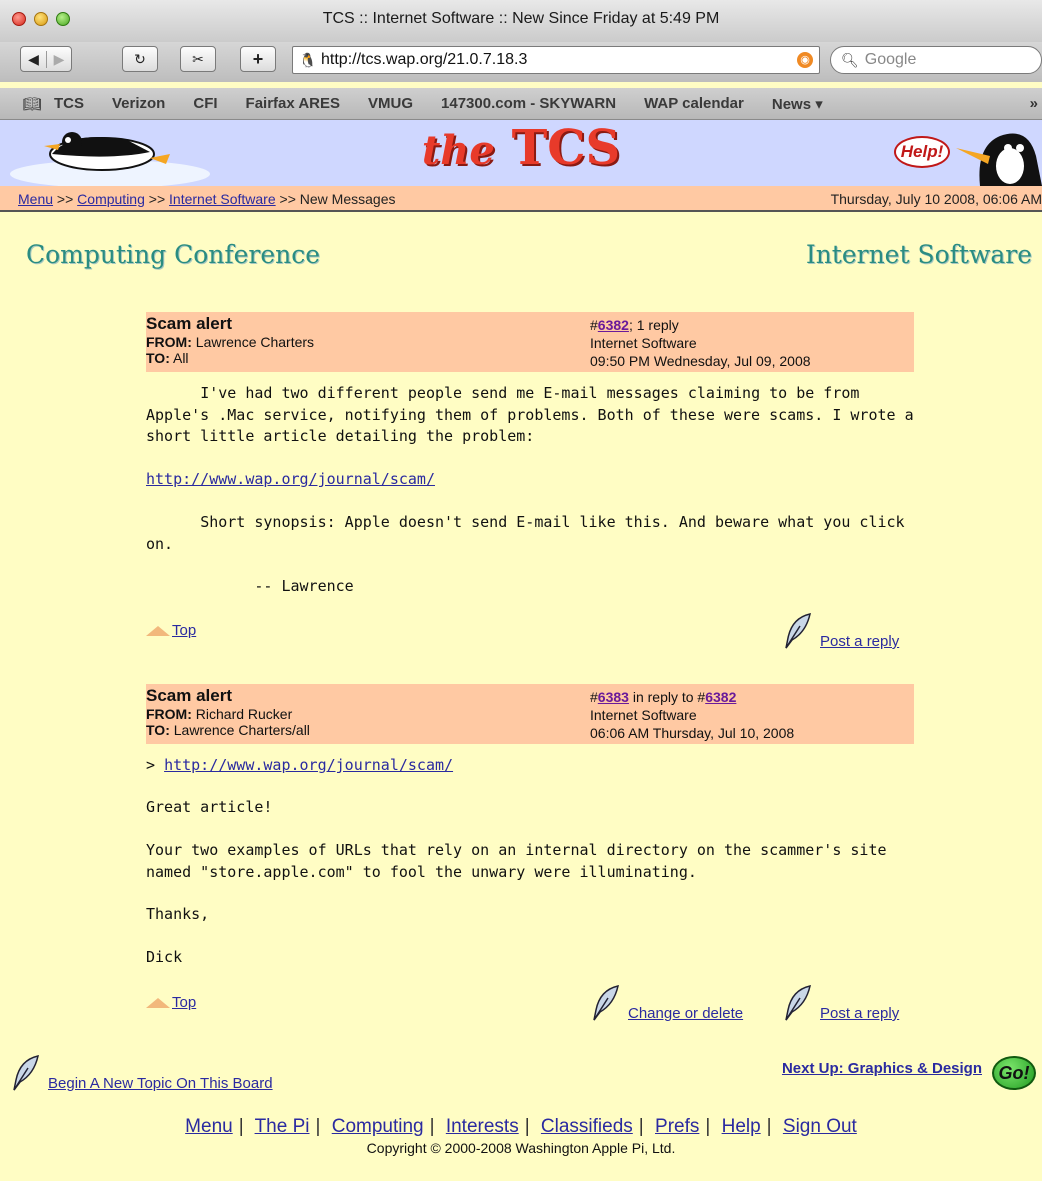  Describe the element at coordinates (613, 325) in the screenshot. I see `message-number-link: 6382` at that location.